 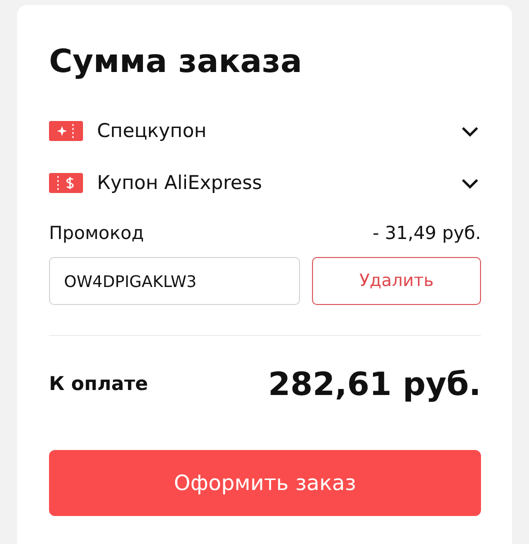 What do you see at coordinates (176, 61) in the screenshot?
I see `card-title: Сумма заказа` at bounding box center [176, 61].